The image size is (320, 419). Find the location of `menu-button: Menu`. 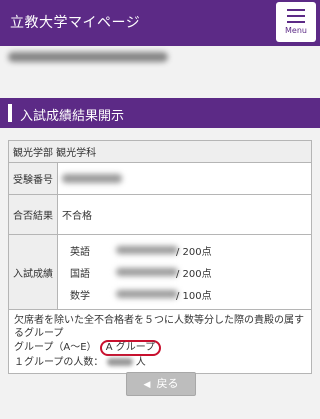

menu-button: Menu is located at coordinates (296, 22).